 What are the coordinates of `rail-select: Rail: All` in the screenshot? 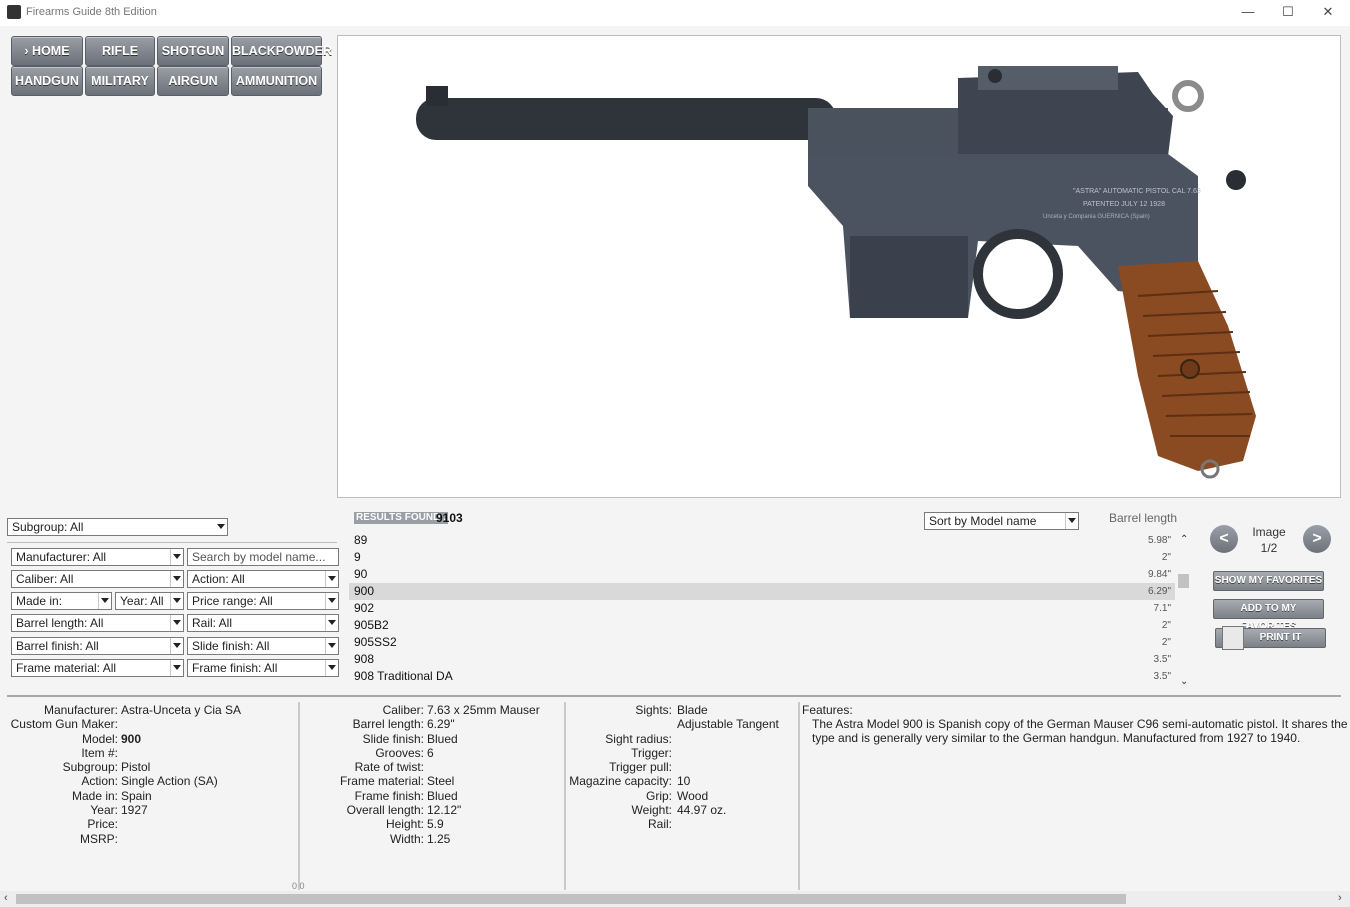 It's located at (263, 623).